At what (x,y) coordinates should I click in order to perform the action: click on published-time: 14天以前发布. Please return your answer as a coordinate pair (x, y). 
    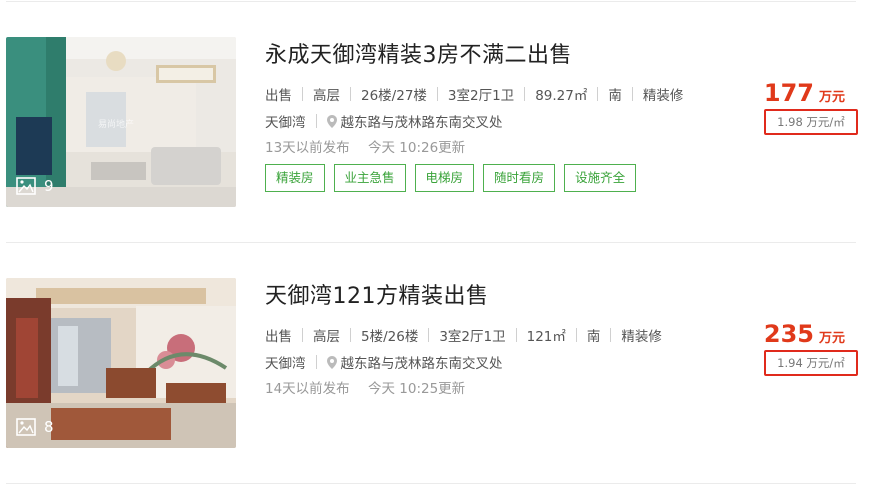
    Looking at the image, I should click on (307, 389).